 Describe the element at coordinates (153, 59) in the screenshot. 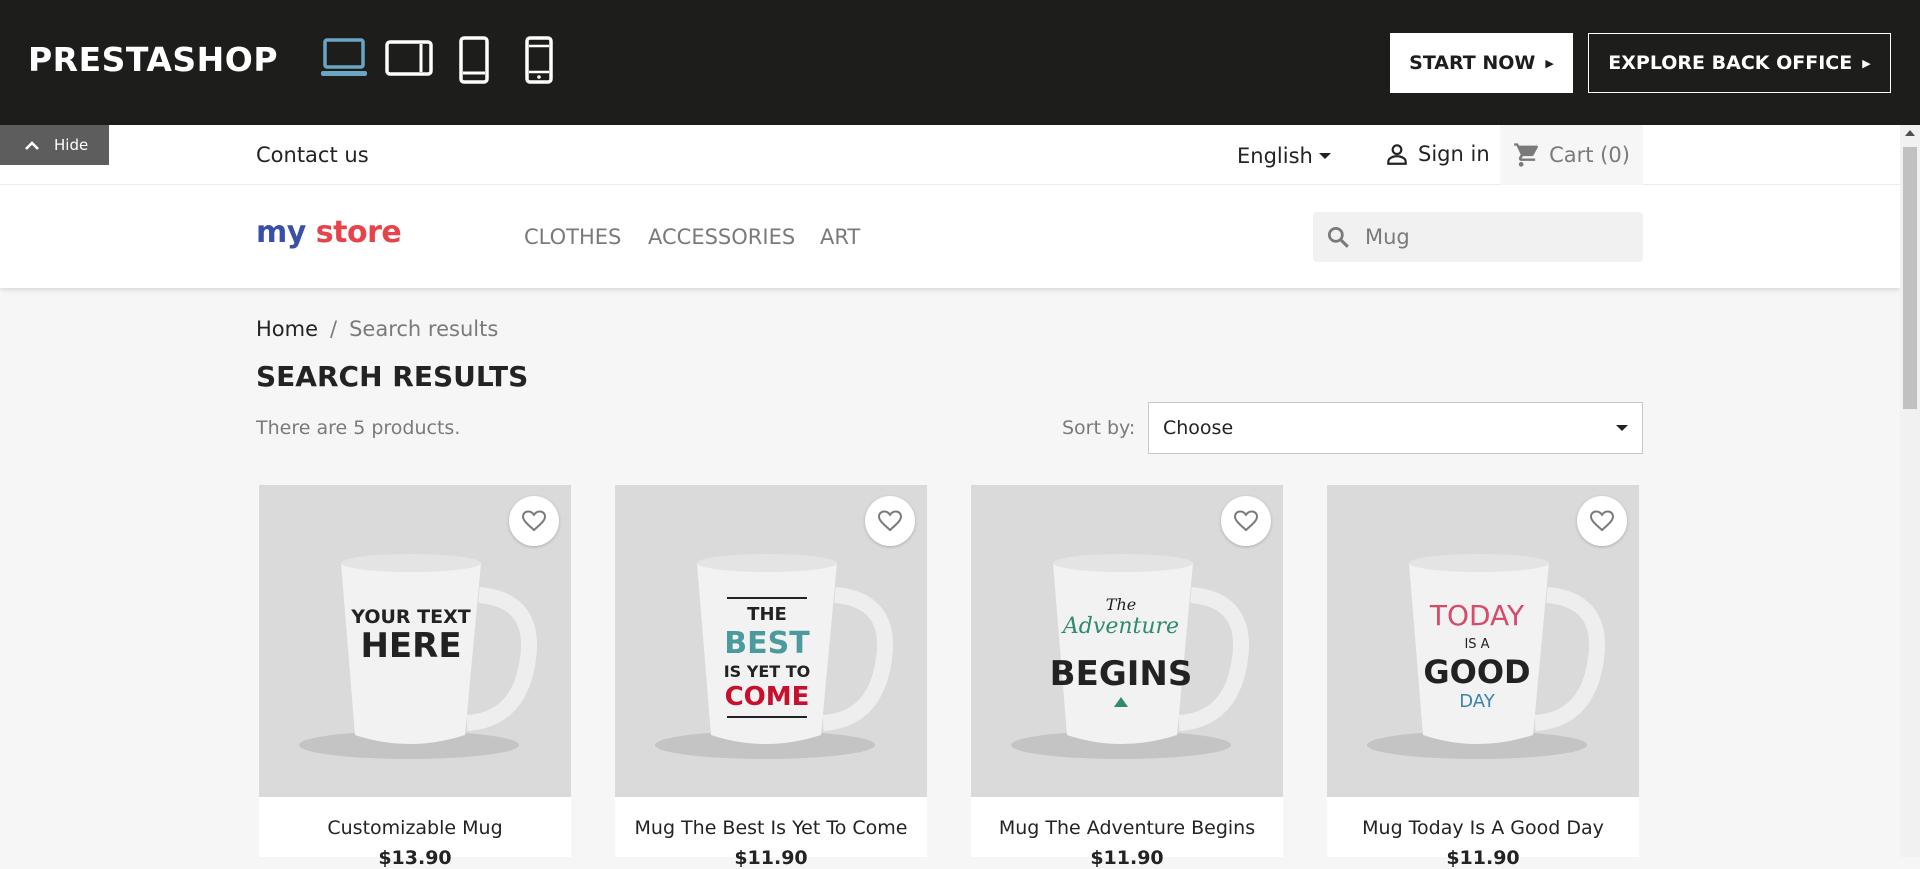

I see `prestashop-logo: PRESTASHOP` at that location.